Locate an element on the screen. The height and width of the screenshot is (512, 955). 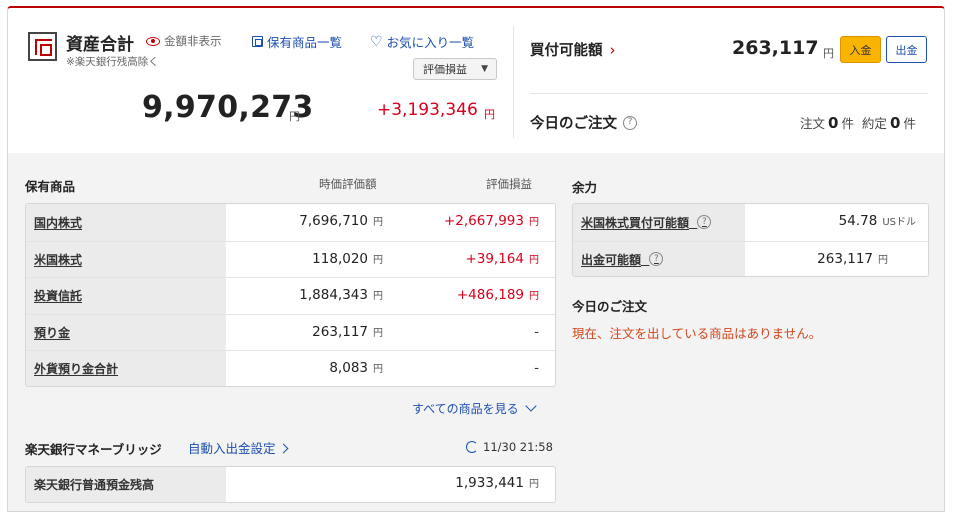
table-row: 米国株式買付可能額 ? 54.78 USドル is located at coordinates (750, 222).